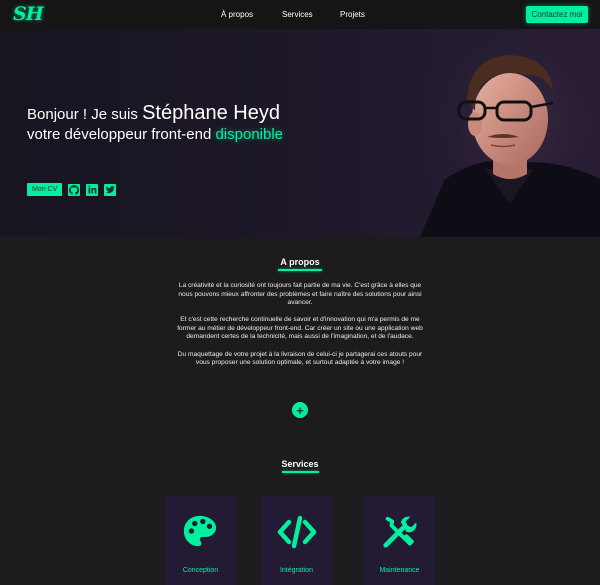 This screenshot has width=600, height=585. I want to click on code-icon, so click(297, 532).